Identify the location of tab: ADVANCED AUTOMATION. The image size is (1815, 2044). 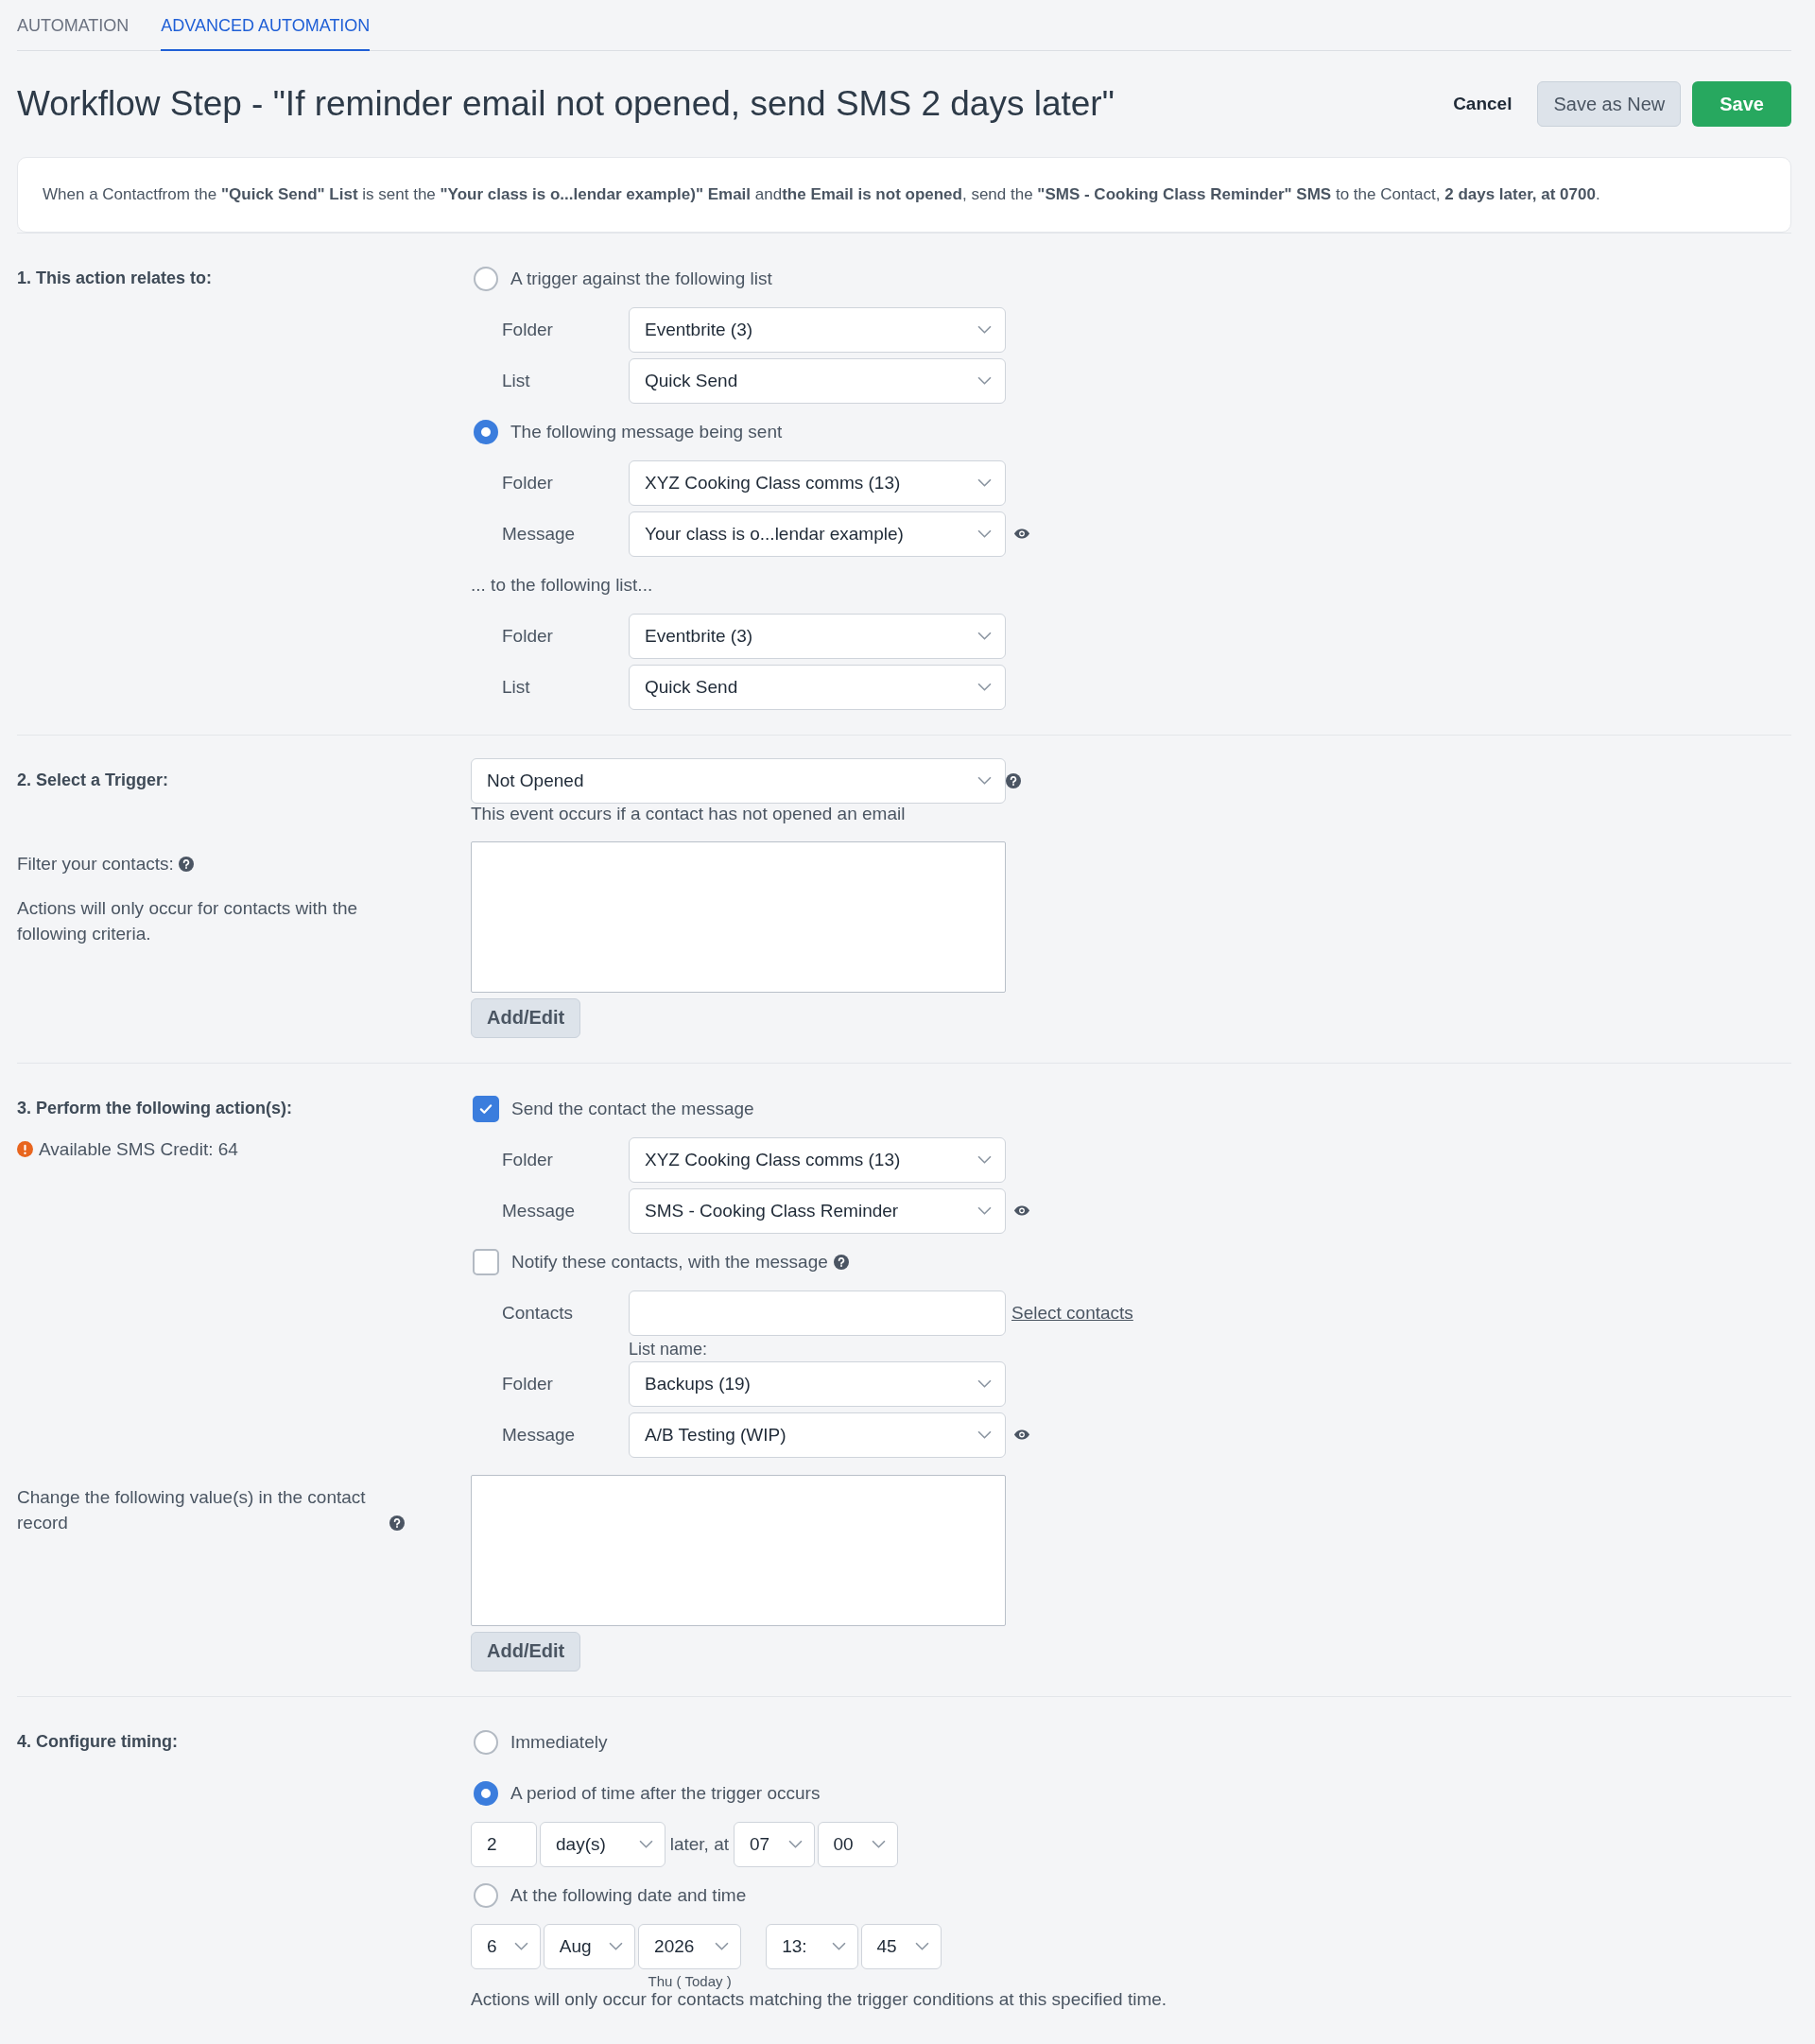
(266, 33).